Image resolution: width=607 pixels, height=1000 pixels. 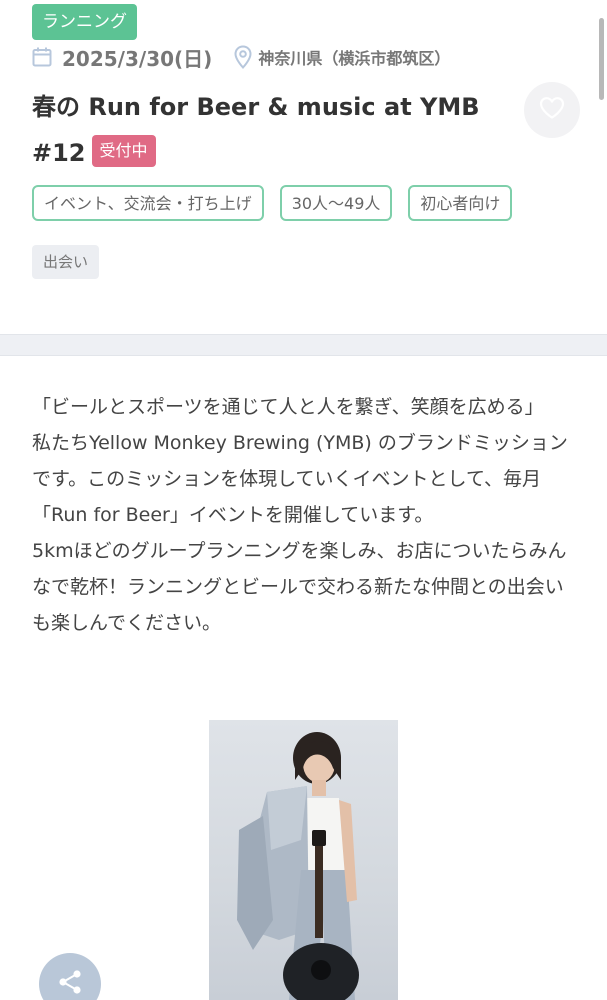 I want to click on scrollbar, so click(x=601, y=59).